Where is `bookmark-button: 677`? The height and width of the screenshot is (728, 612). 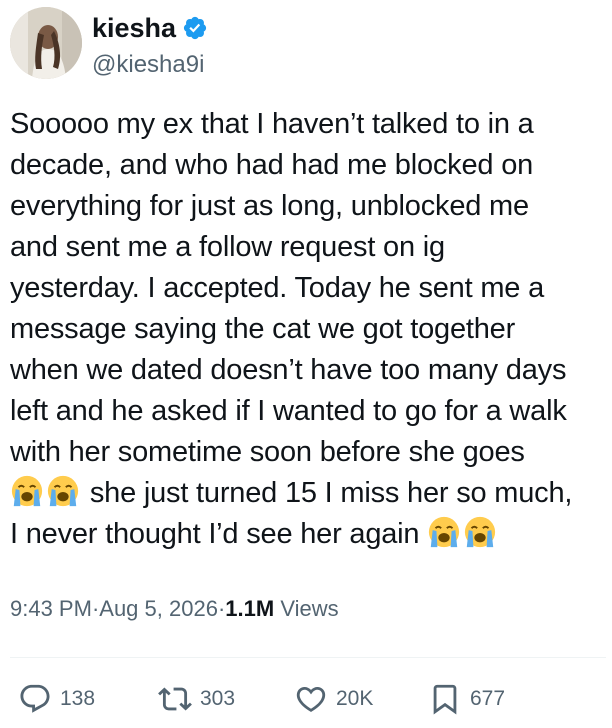 bookmark-button: 677 is located at coordinates (466, 699).